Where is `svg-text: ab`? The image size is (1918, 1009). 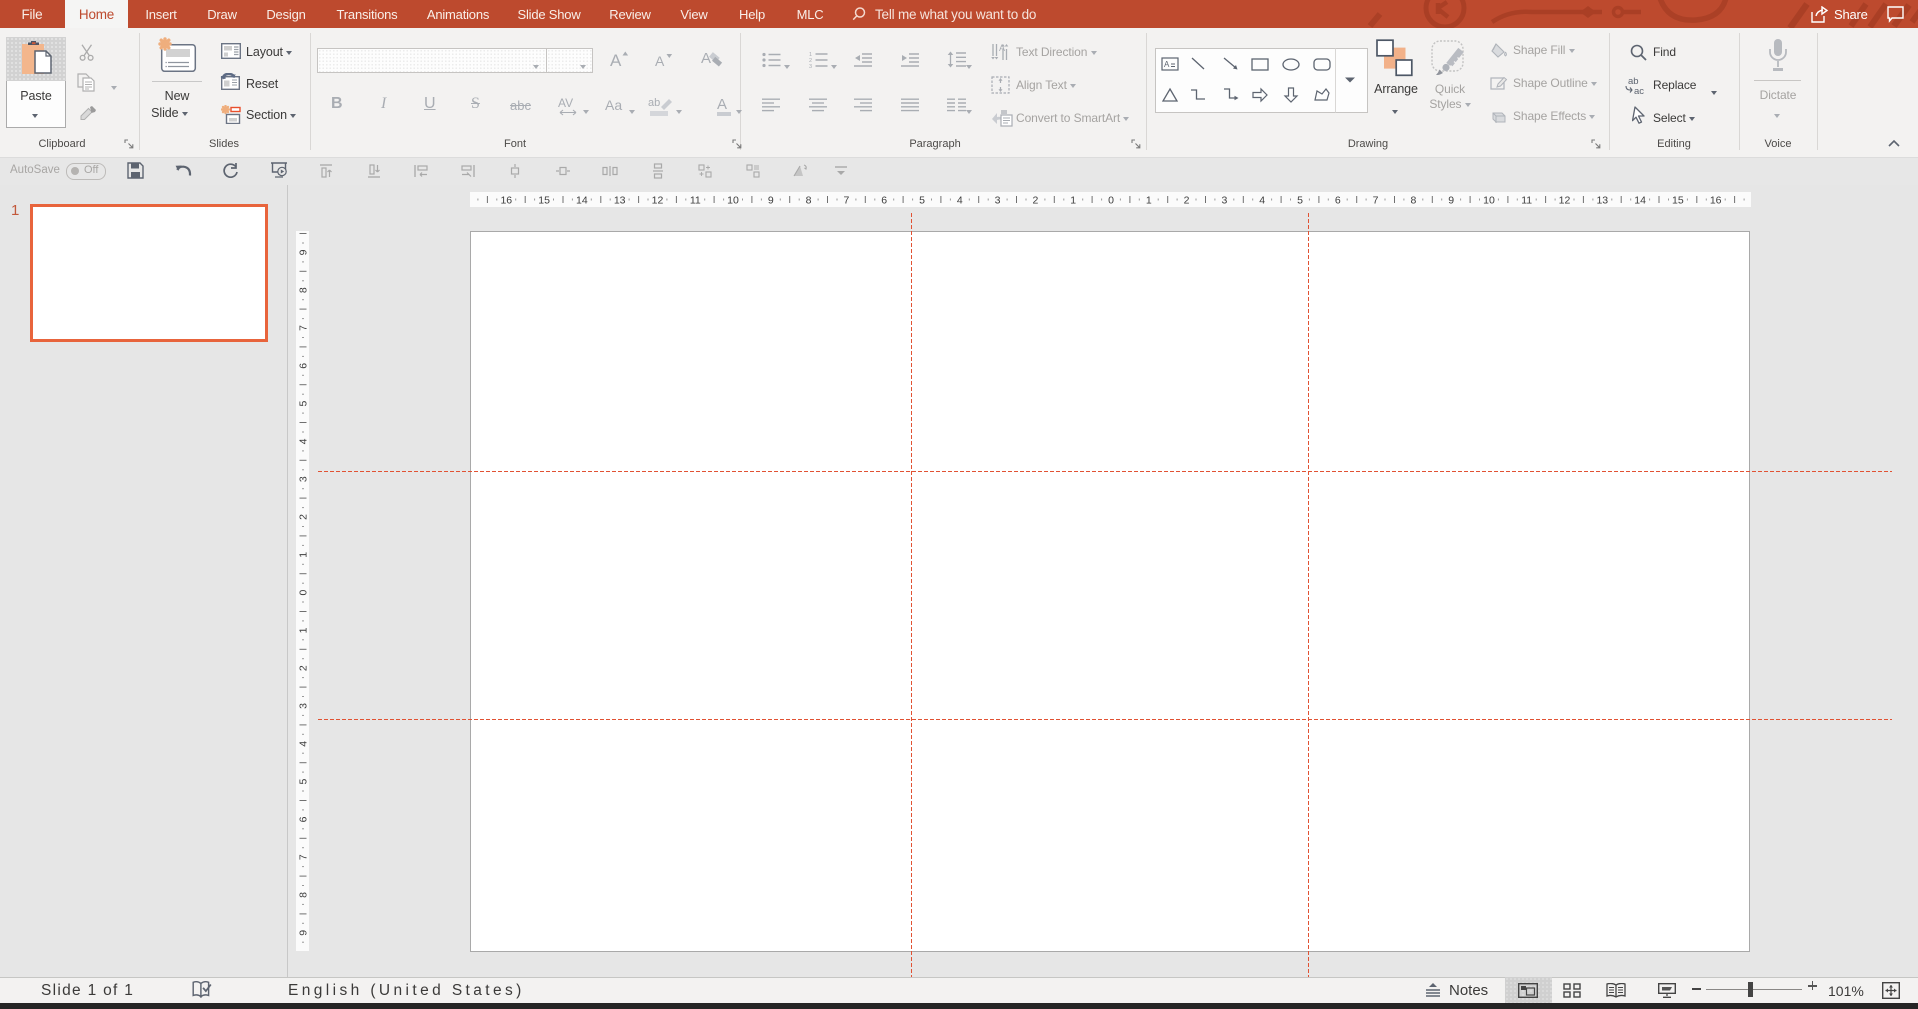 svg-text: ab is located at coordinates (654, 103).